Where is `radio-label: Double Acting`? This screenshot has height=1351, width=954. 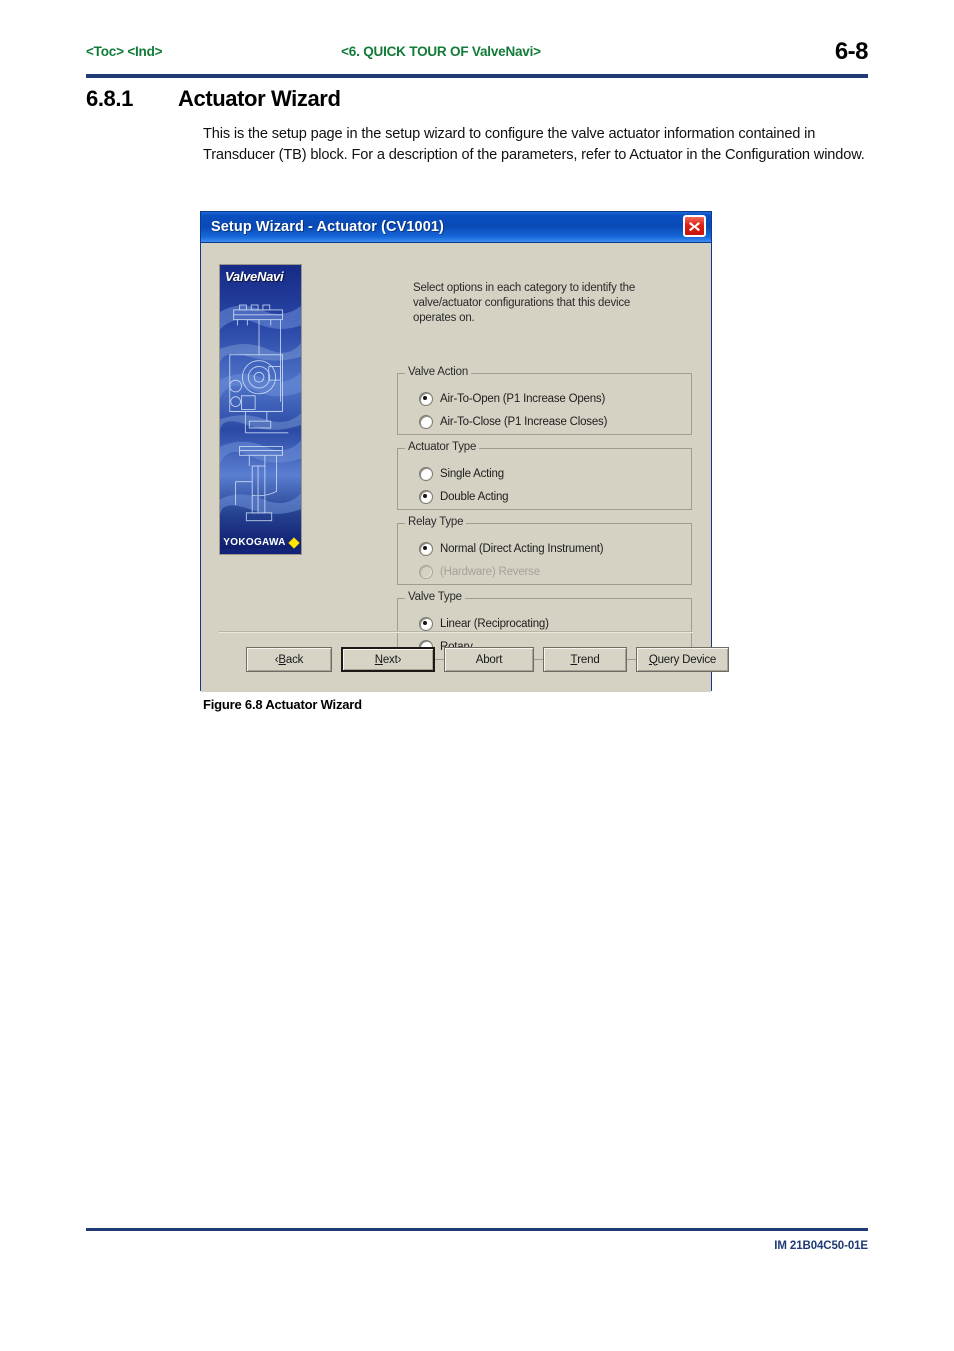
radio-label: Double Acting is located at coordinates (474, 496).